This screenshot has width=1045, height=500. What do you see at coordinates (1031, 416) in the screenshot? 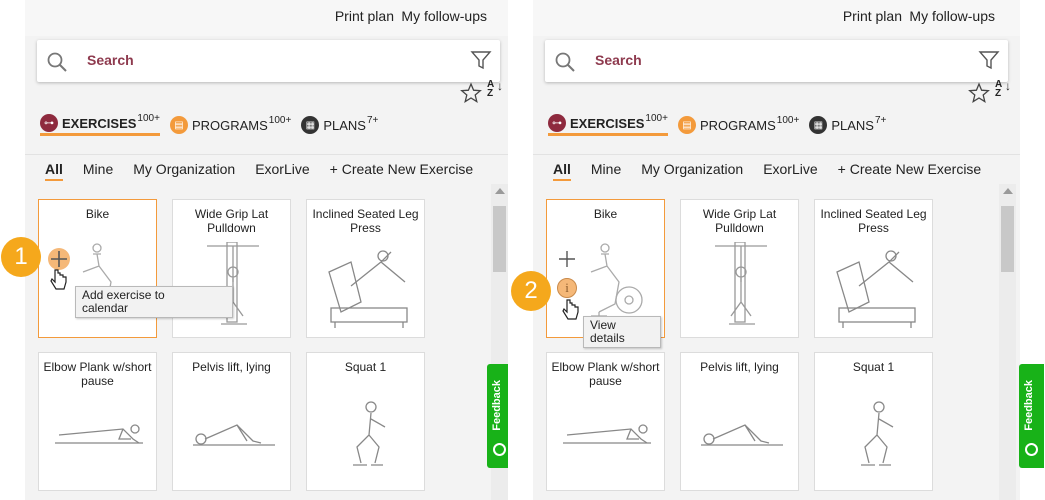
I see `feedback-tab: Feedback` at bounding box center [1031, 416].